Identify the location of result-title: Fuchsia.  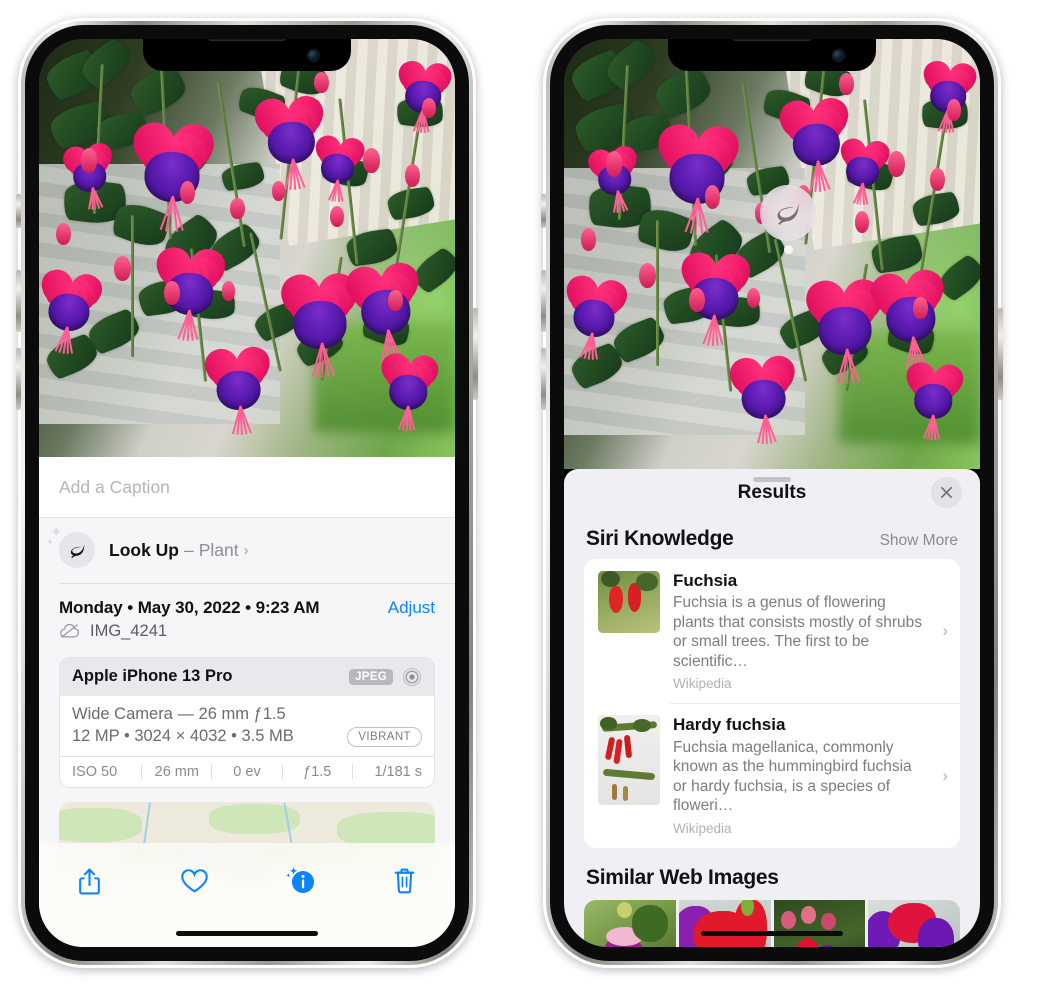
(705, 580).